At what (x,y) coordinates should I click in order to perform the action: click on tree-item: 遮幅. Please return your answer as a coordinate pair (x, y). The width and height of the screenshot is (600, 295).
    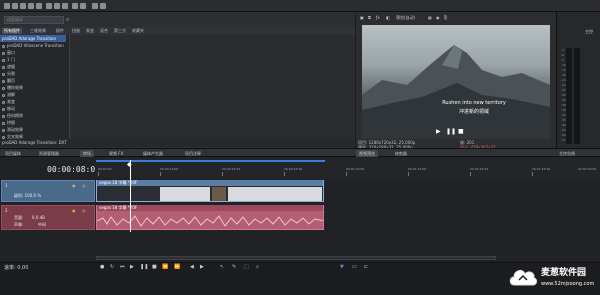
    Looking at the image, I should click on (8, 66).